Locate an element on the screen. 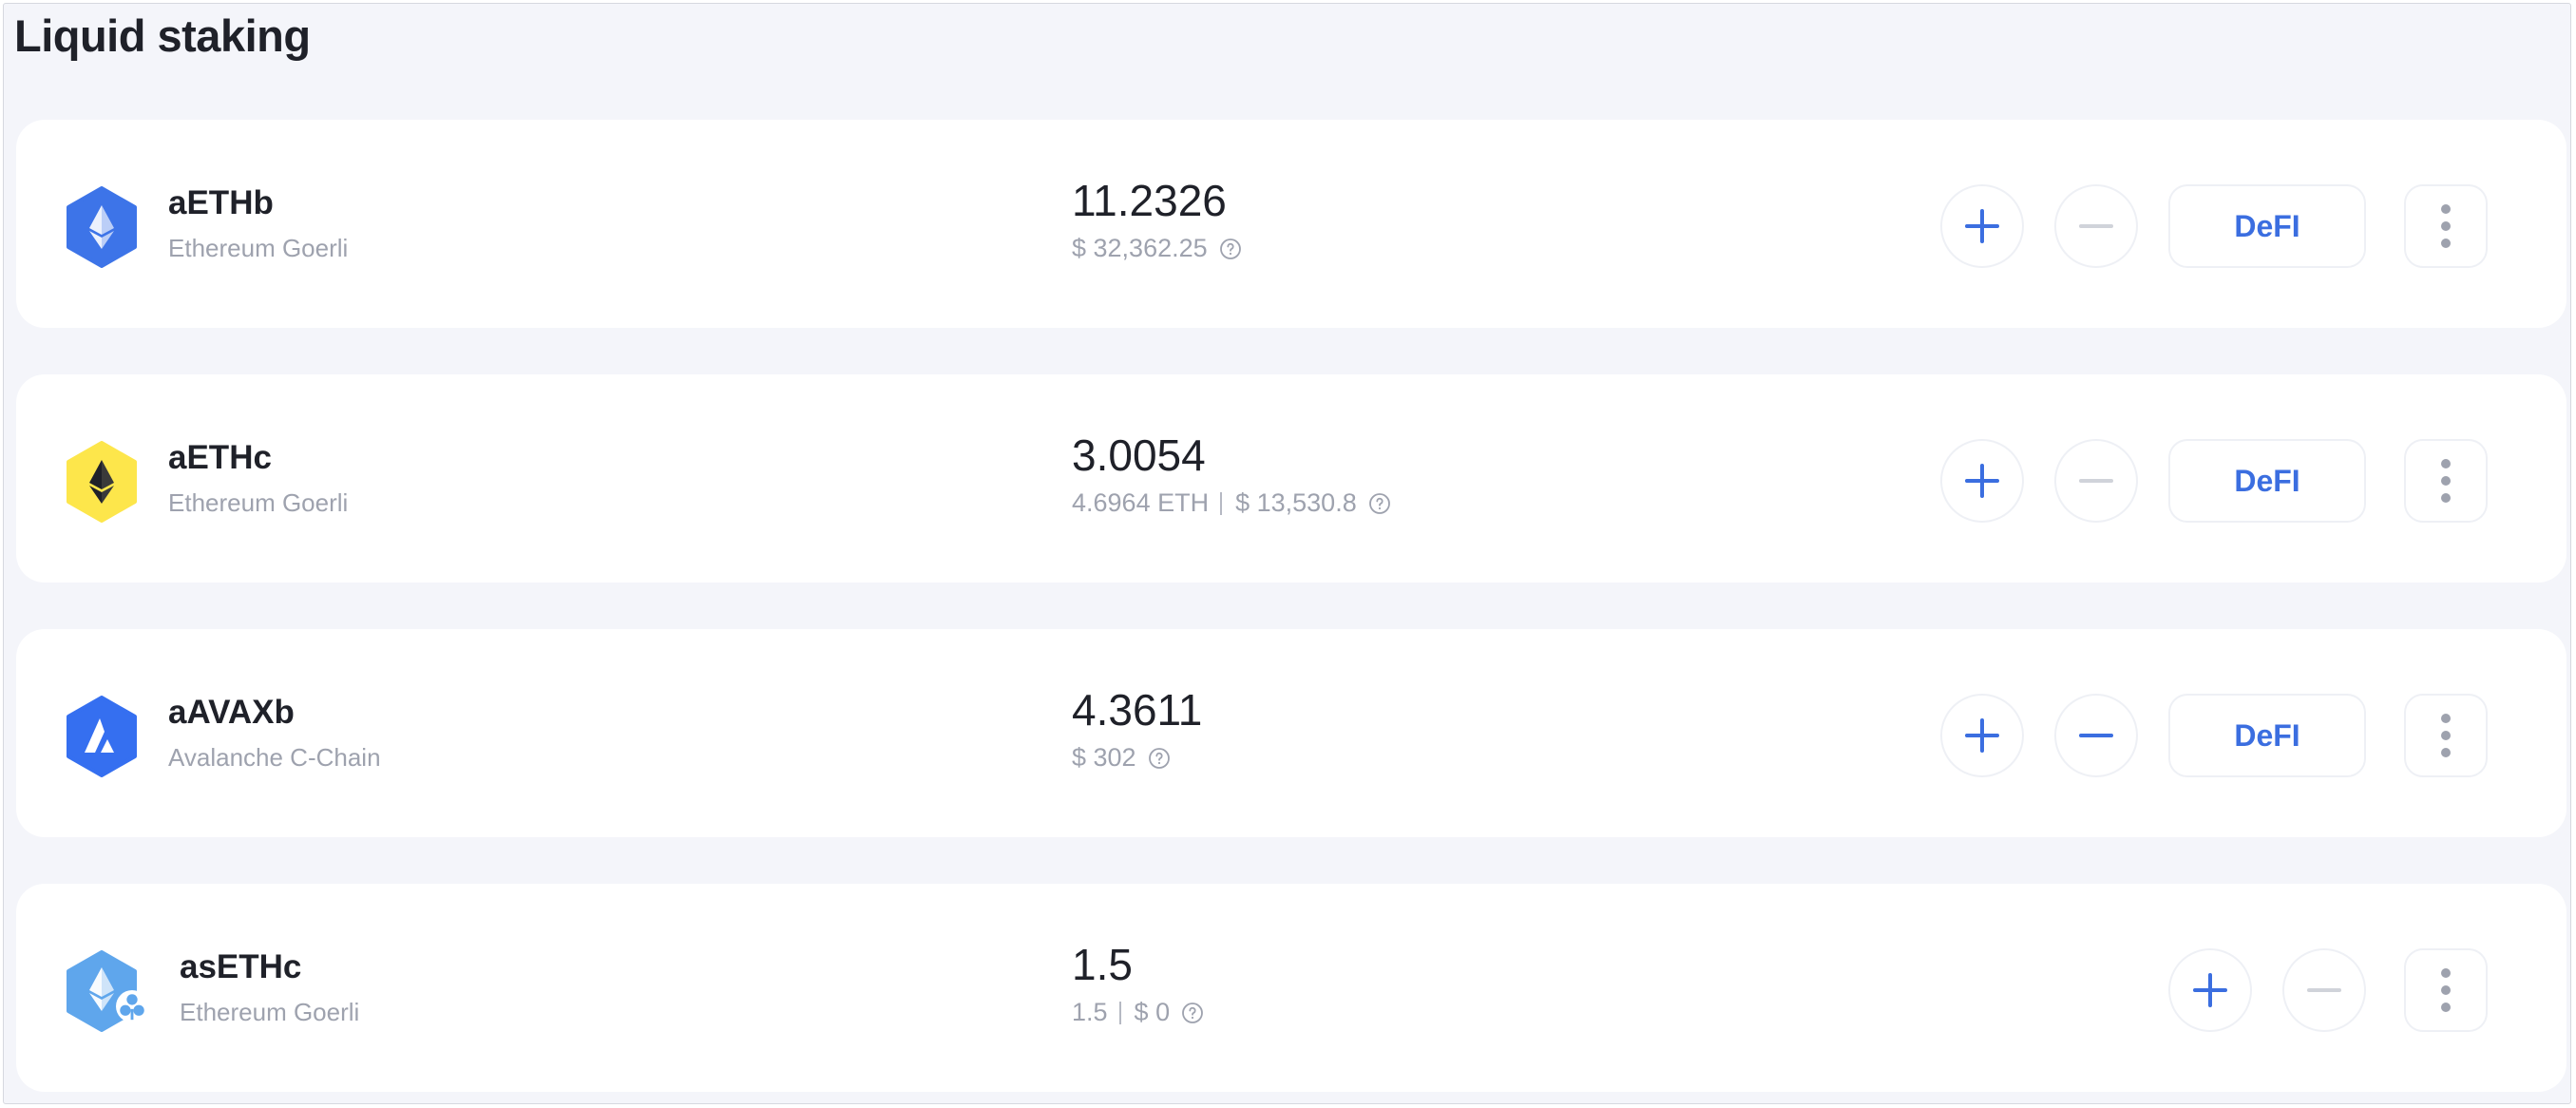 The width and height of the screenshot is (2576, 1108). asset-amount: 1.5 is located at coordinates (1102, 965).